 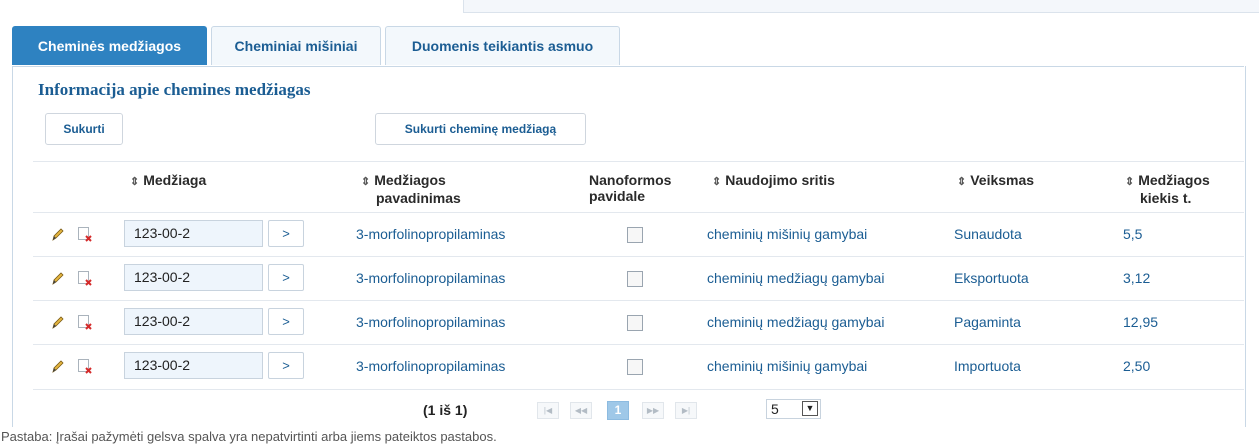 What do you see at coordinates (686, 410) in the screenshot?
I see `last-page-button: ▶|` at bounding box center [686, 410].